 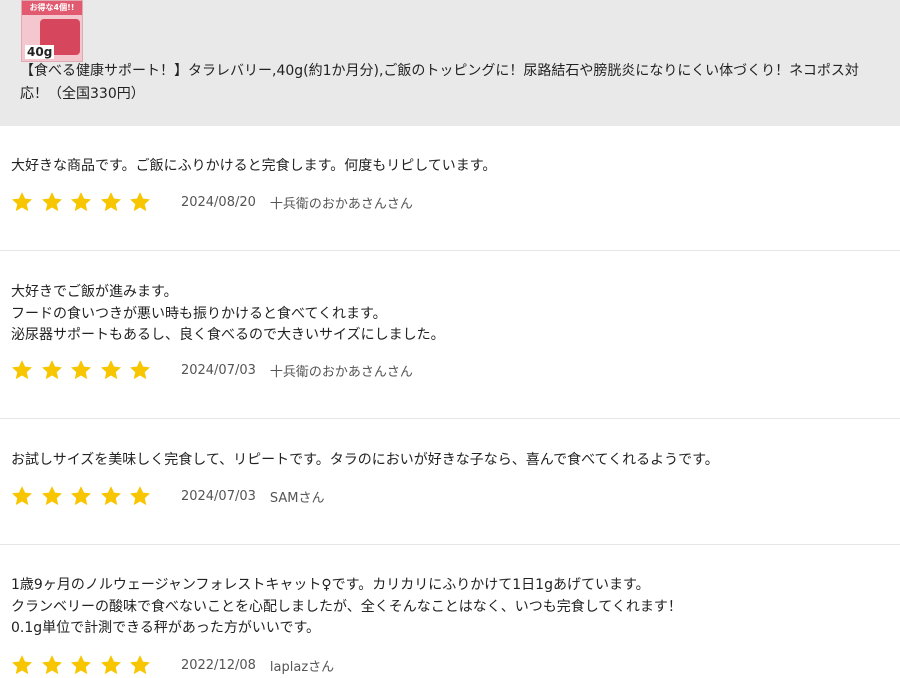 What do you see at coordinates (52, 8) in the screenshot?
I see `thumbnail-banner: お得な4個!!` at bounding box center [52, 8].